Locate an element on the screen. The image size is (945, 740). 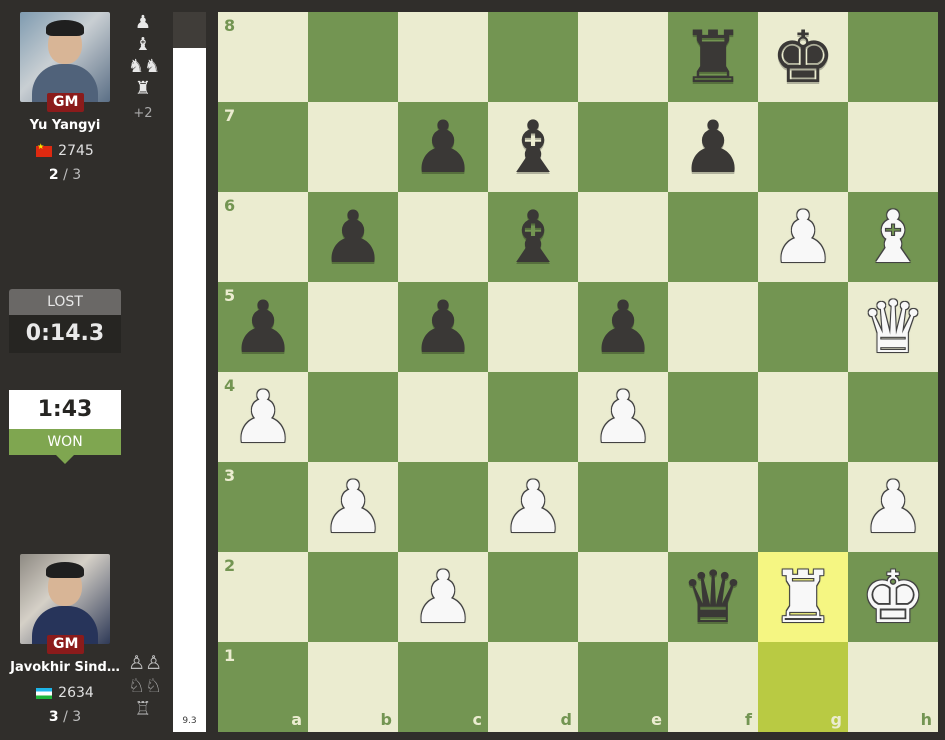
square-g2: ♜ is located at coordinates (803, 597).